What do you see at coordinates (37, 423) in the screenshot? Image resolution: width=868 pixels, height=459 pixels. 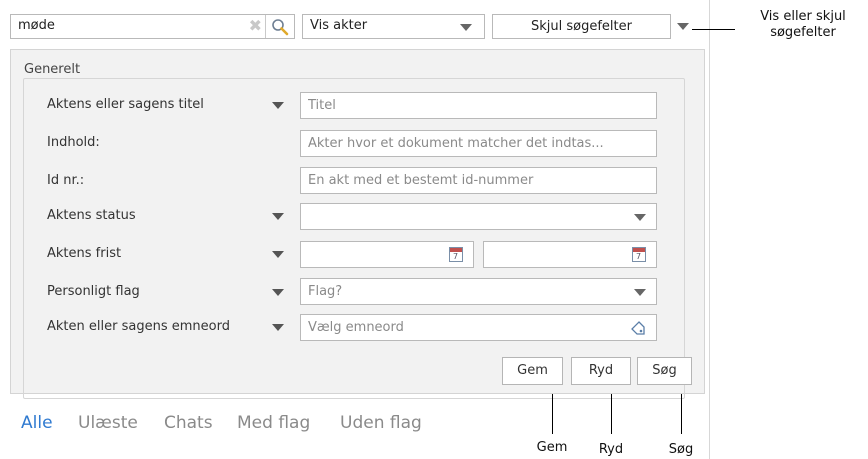 I see `tab-all: Alle` at bounding box center [37, 423].